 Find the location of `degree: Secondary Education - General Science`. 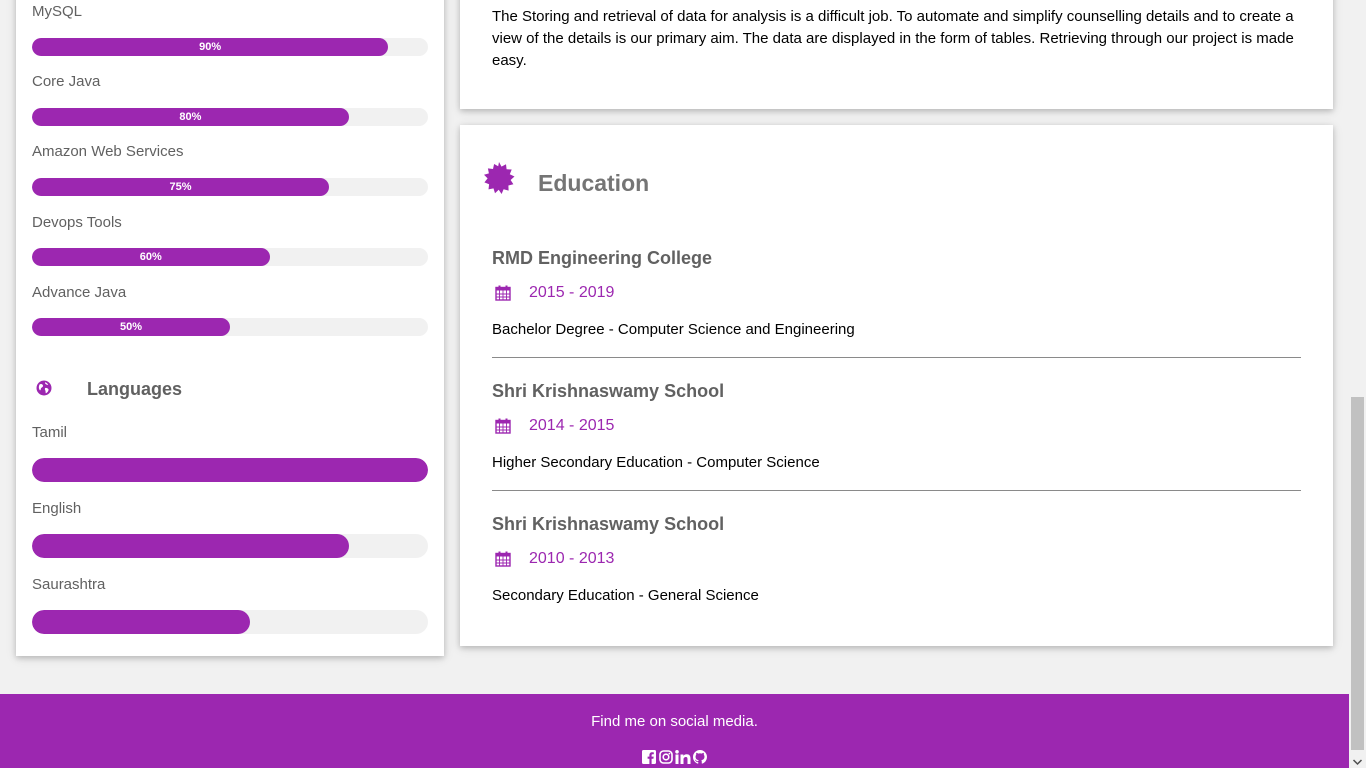

degree: Secondary Education - General Science is located at coordinates (625, 595).